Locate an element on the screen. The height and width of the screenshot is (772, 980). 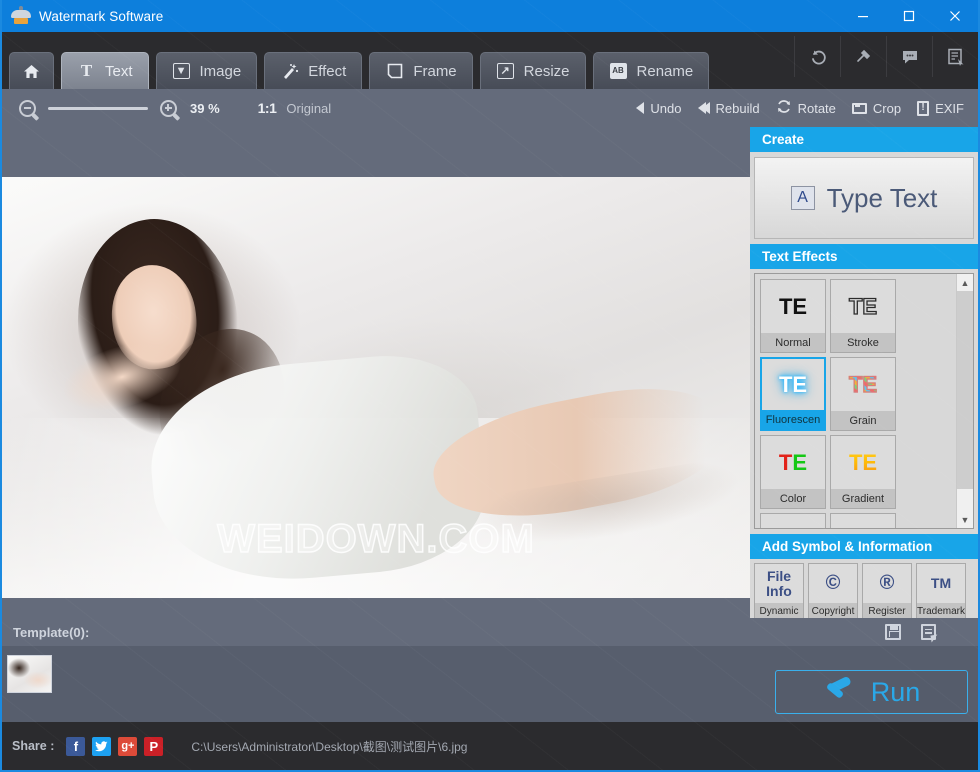
template-actions is located at coordinates (912, 633).